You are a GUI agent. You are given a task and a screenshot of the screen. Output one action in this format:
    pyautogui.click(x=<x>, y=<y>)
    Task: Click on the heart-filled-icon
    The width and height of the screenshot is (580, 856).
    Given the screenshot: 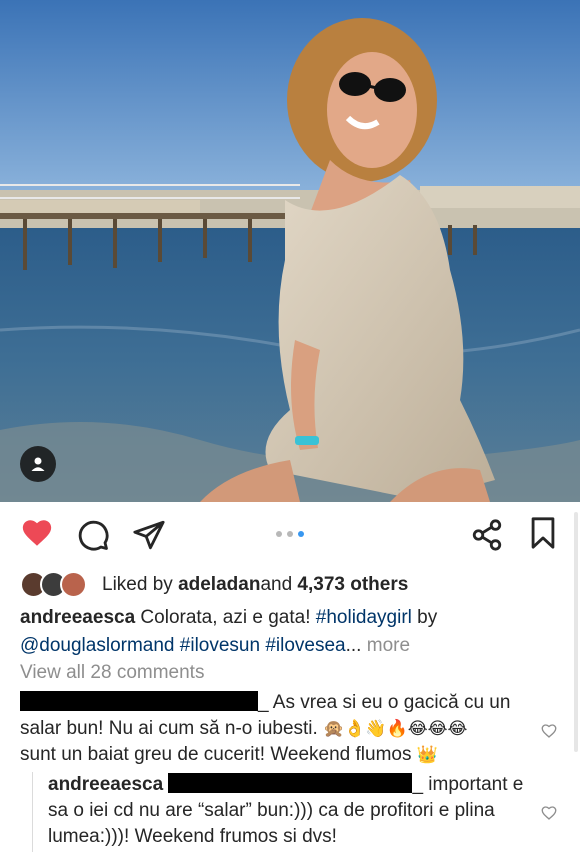 What is the action you would take?
    pyautogui.click(x=37, y=533)
    